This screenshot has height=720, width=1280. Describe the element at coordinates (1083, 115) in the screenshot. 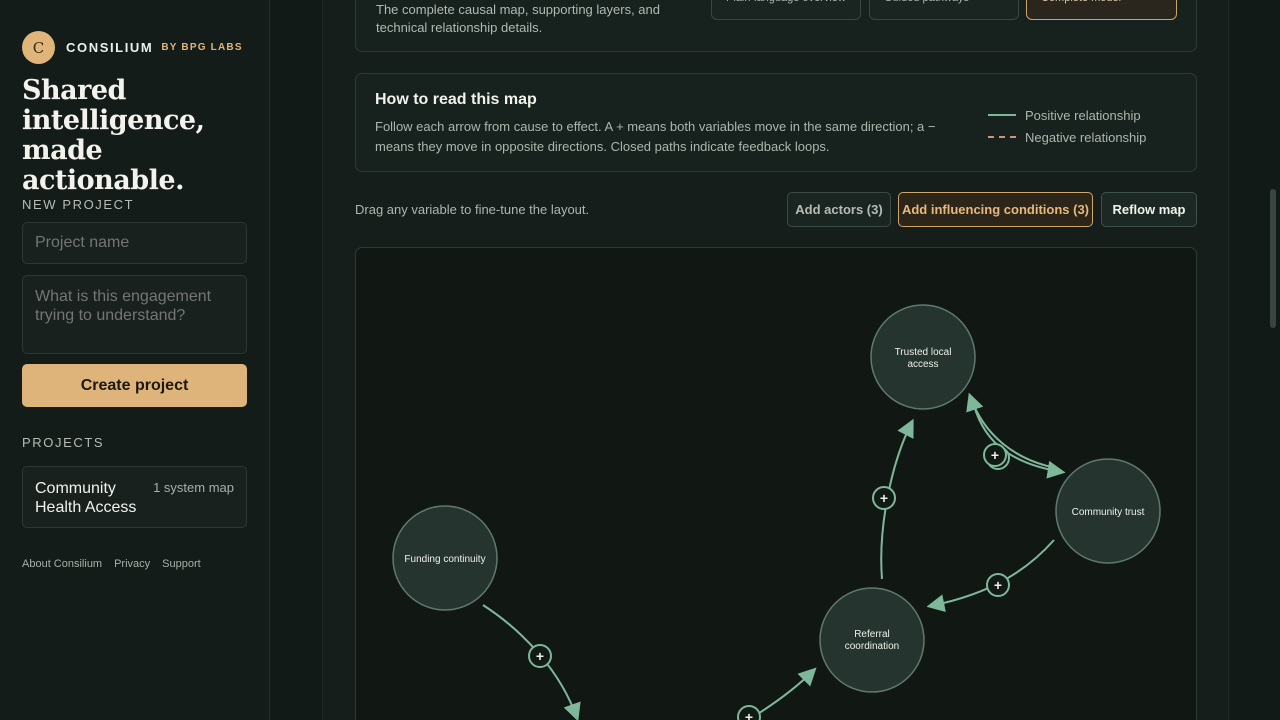

I see `legend-positive-label: Positive relationship` at that location.